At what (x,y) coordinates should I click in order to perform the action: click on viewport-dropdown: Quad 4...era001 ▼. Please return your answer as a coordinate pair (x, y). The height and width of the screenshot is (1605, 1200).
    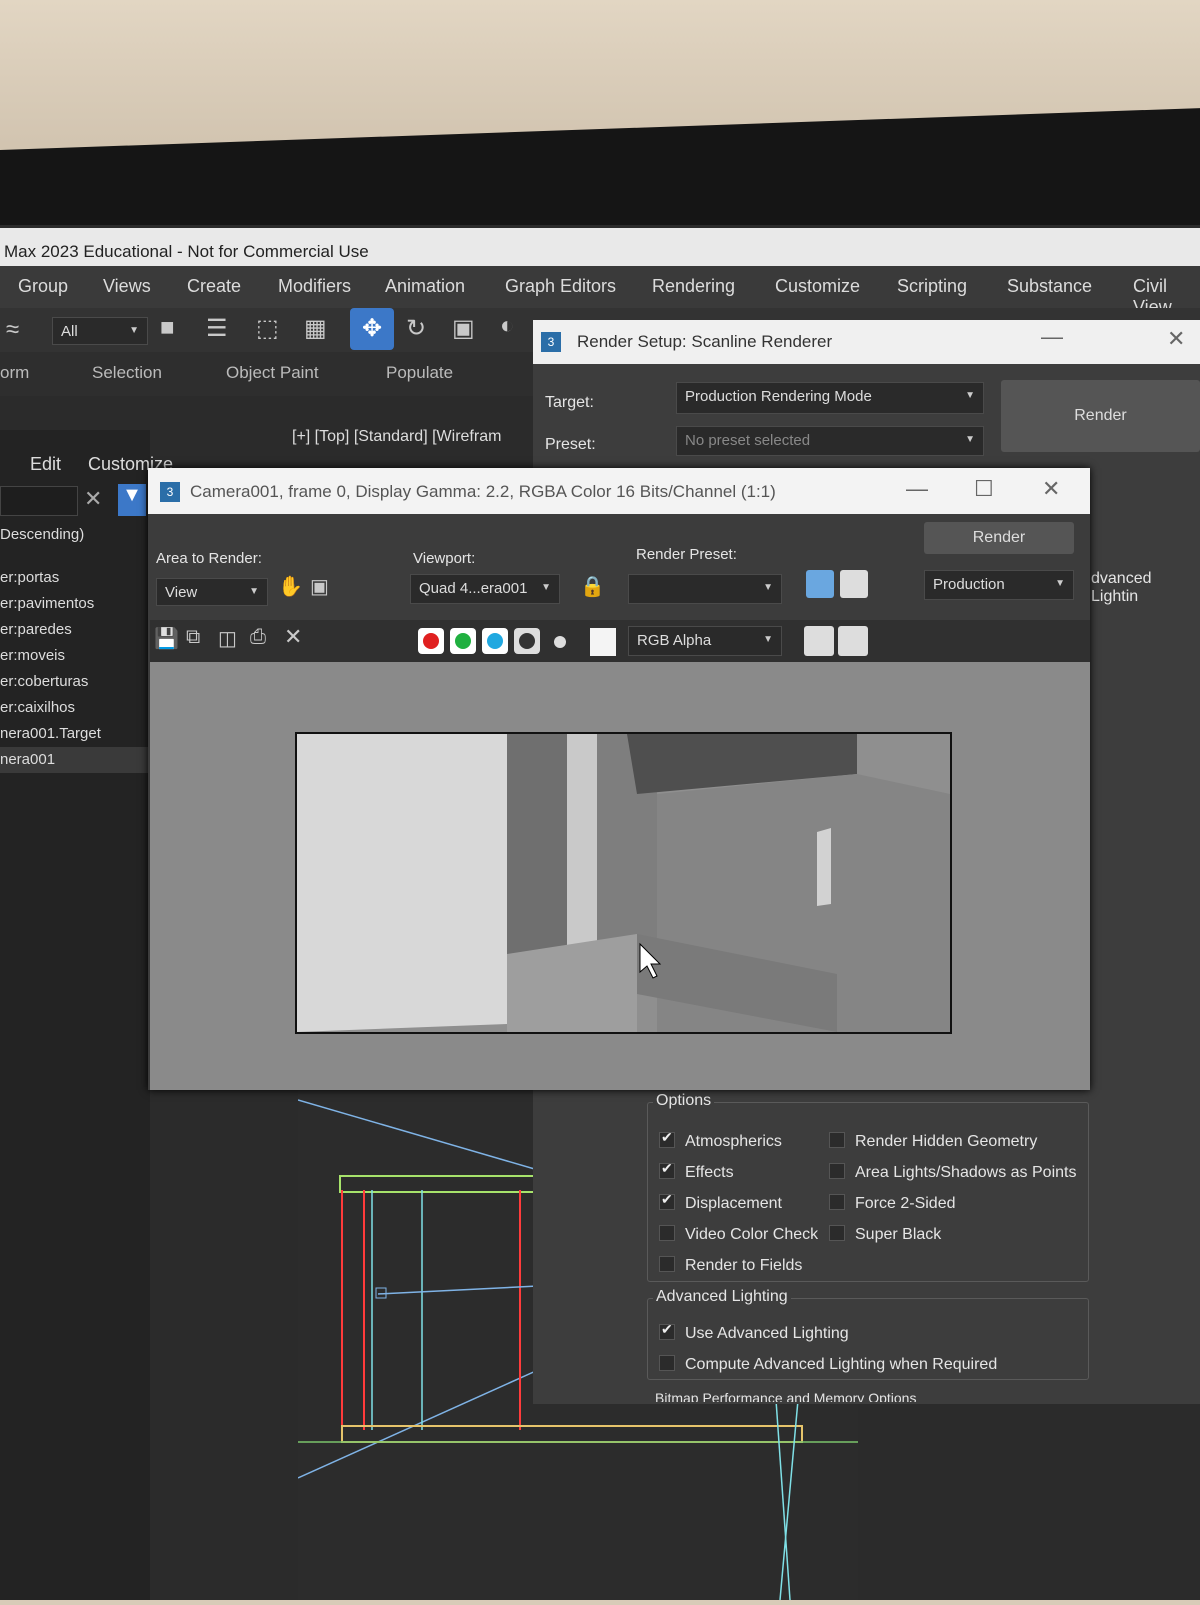
    Looking at the image, I should click on (485, 589).